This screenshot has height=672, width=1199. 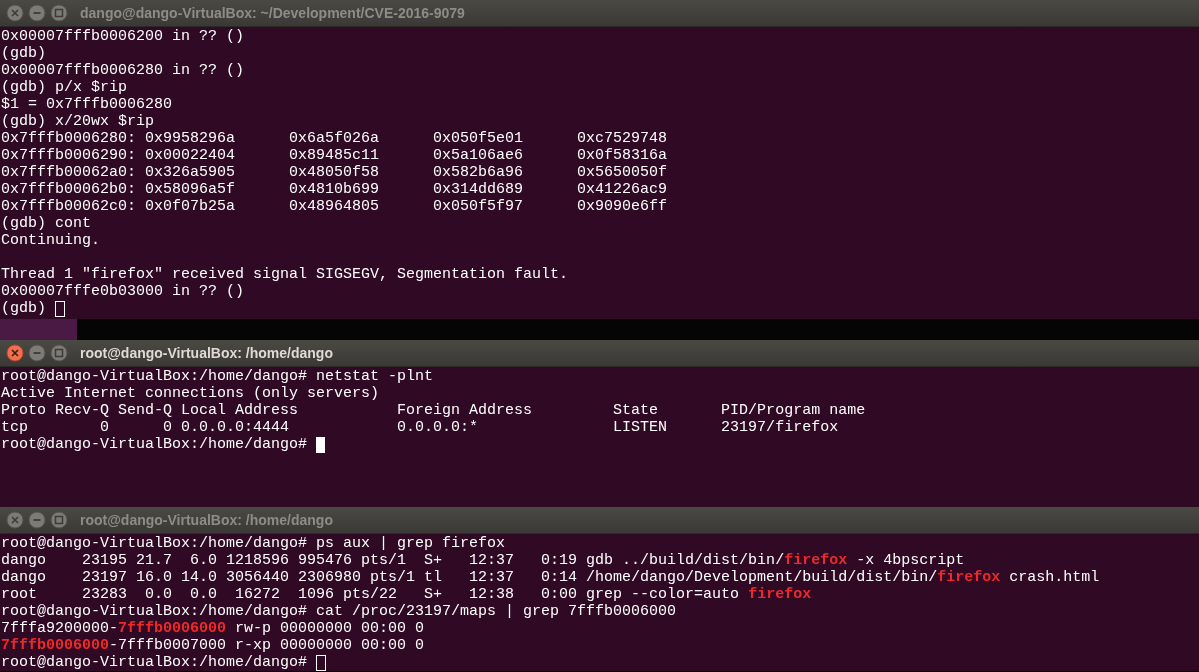 What do you see at coordinates (213, 628) in the screenshot?
I see `terminal-line: 7fffa9200000-7fffb0006000 rw-p 00000000 00:00 0` at bounding box center [213, 628].